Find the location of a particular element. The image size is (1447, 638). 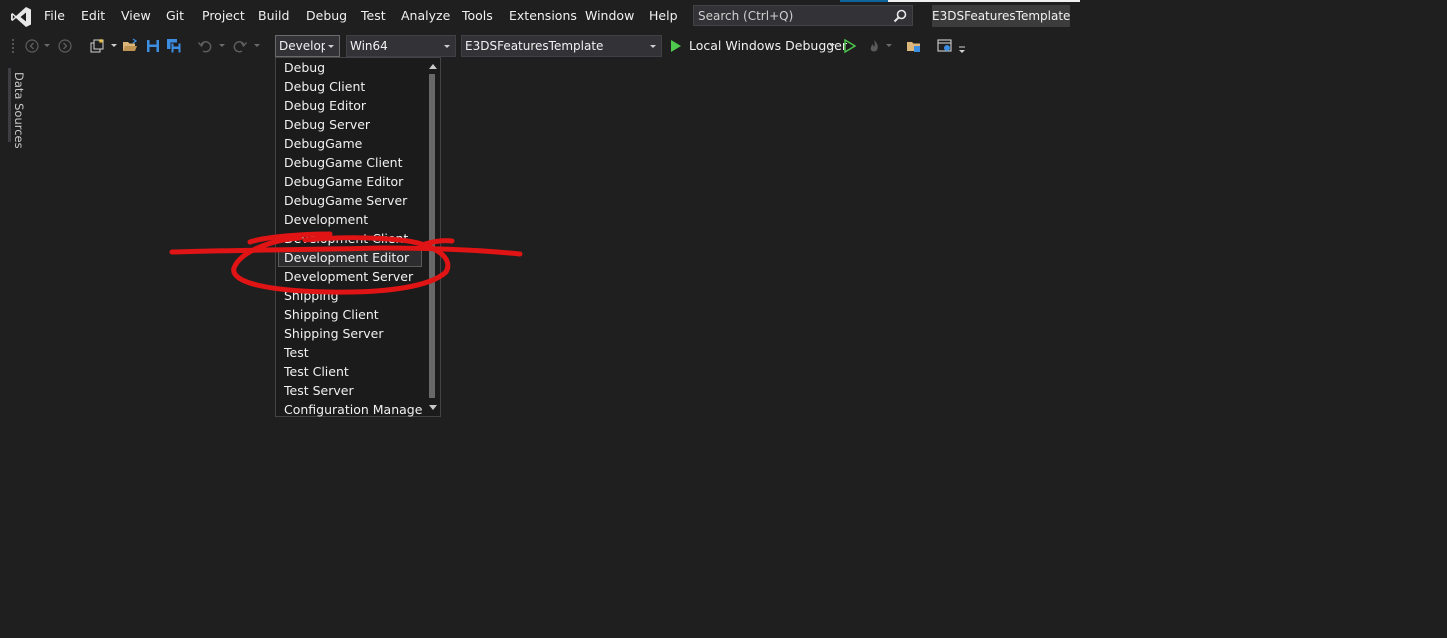

dropdown-scrollbar is located at coordinates (432, 237).